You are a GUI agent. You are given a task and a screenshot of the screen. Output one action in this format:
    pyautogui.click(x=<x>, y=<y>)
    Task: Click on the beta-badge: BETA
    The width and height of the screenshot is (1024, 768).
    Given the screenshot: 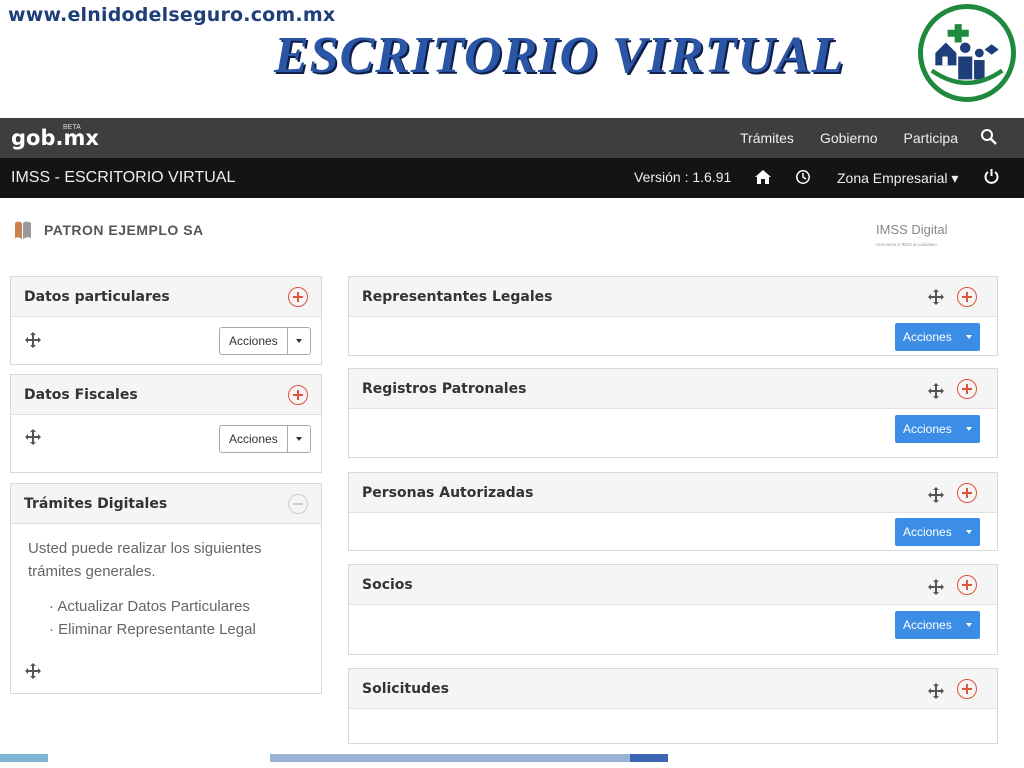 What is the action you would take?
    pyautogui.click(x=72, y=127)
    